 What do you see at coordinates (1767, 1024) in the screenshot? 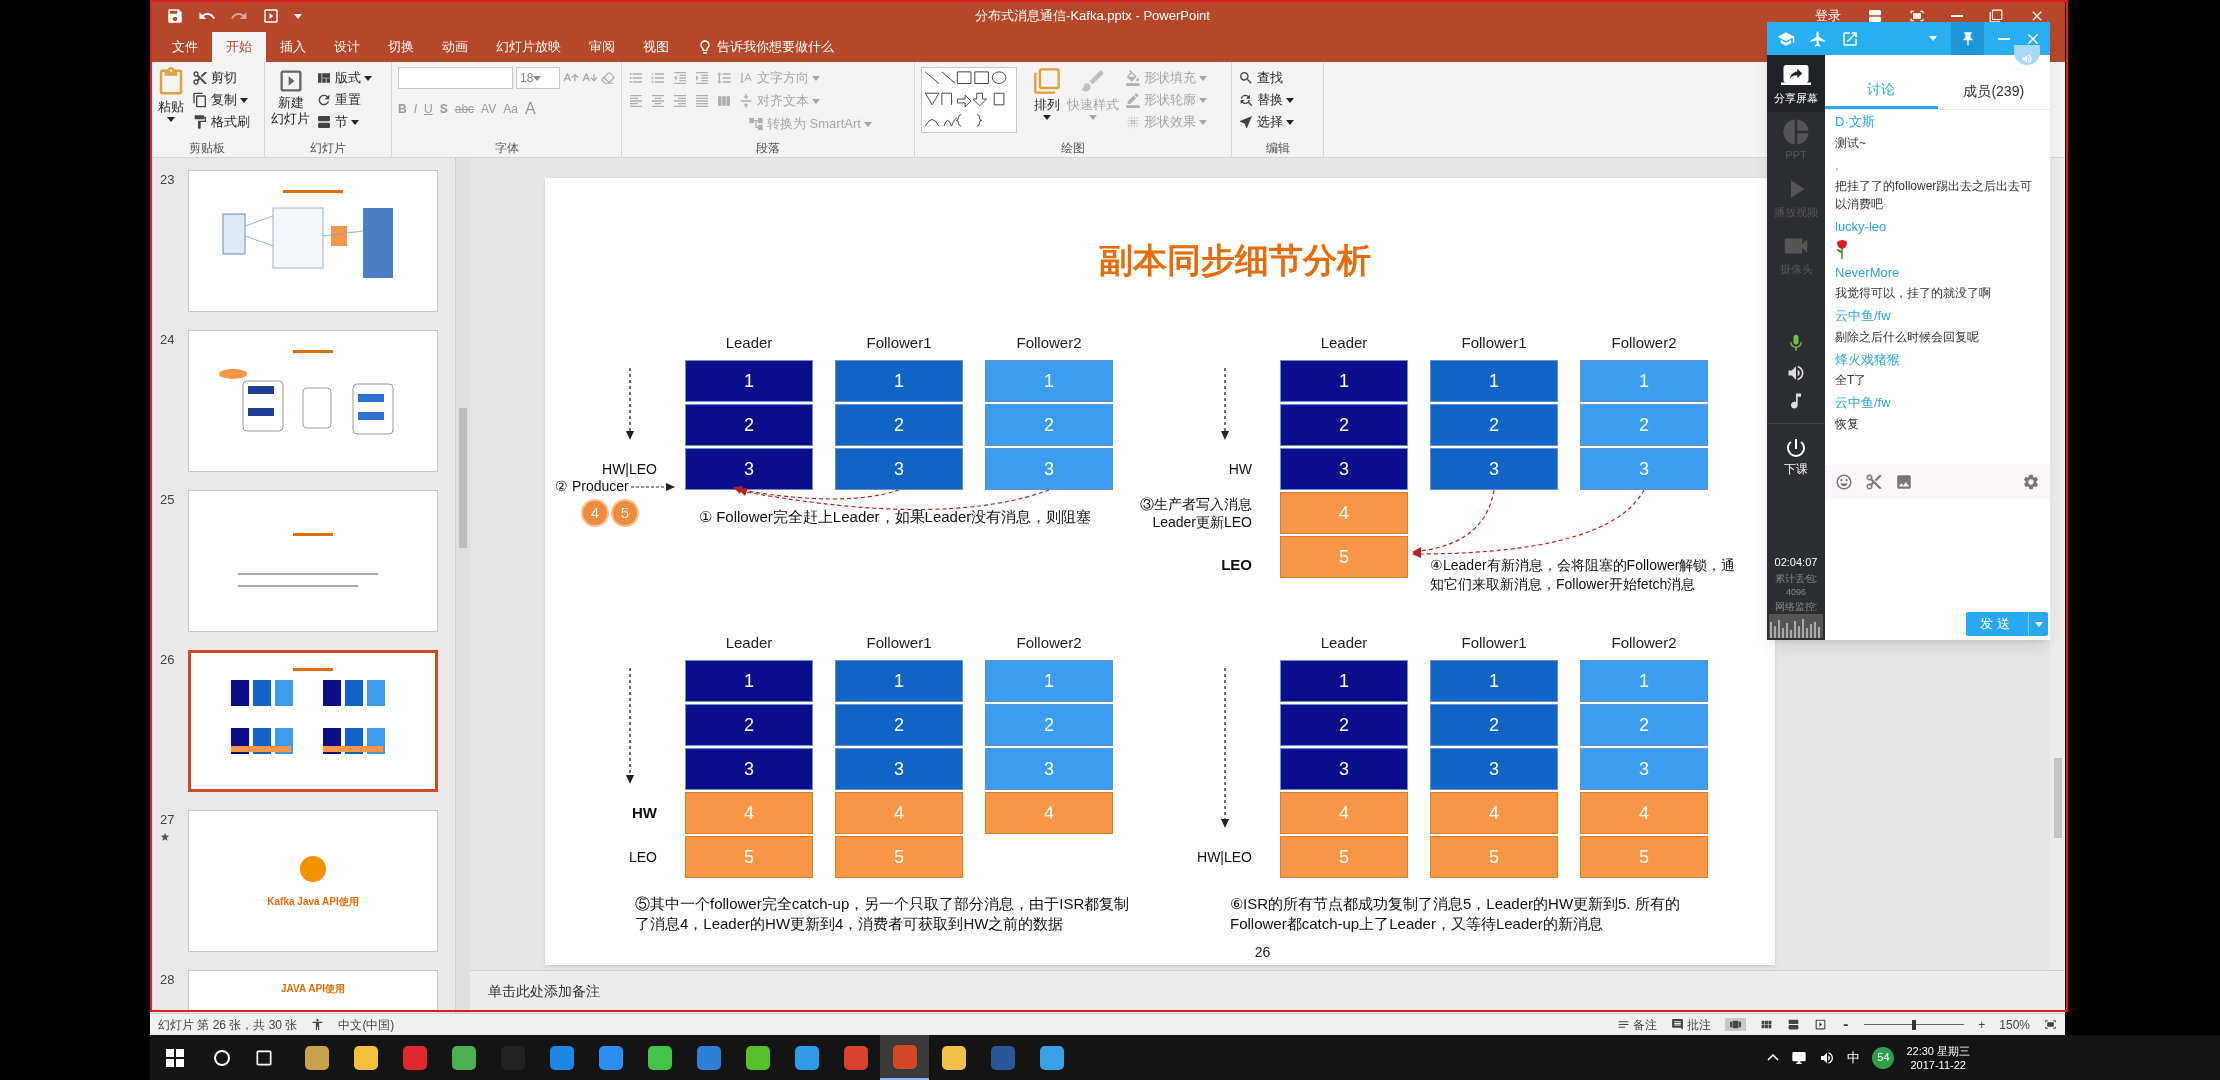
I see `sorter-view-button` at bounding box center [1767, 1024].